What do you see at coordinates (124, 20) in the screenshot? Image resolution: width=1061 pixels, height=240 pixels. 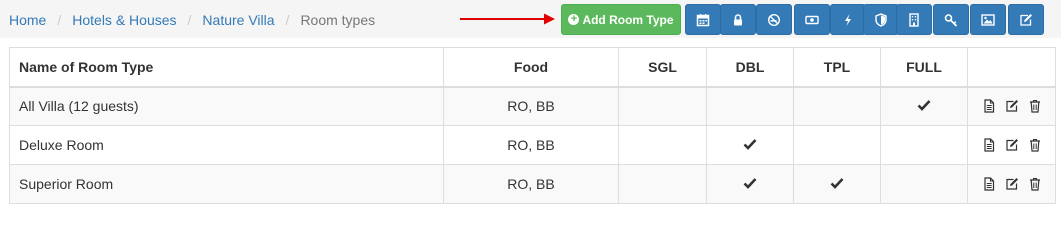 I see `breadcrumb-hotels-houses: Hotels & Houses` at bounding box center [124, 20].